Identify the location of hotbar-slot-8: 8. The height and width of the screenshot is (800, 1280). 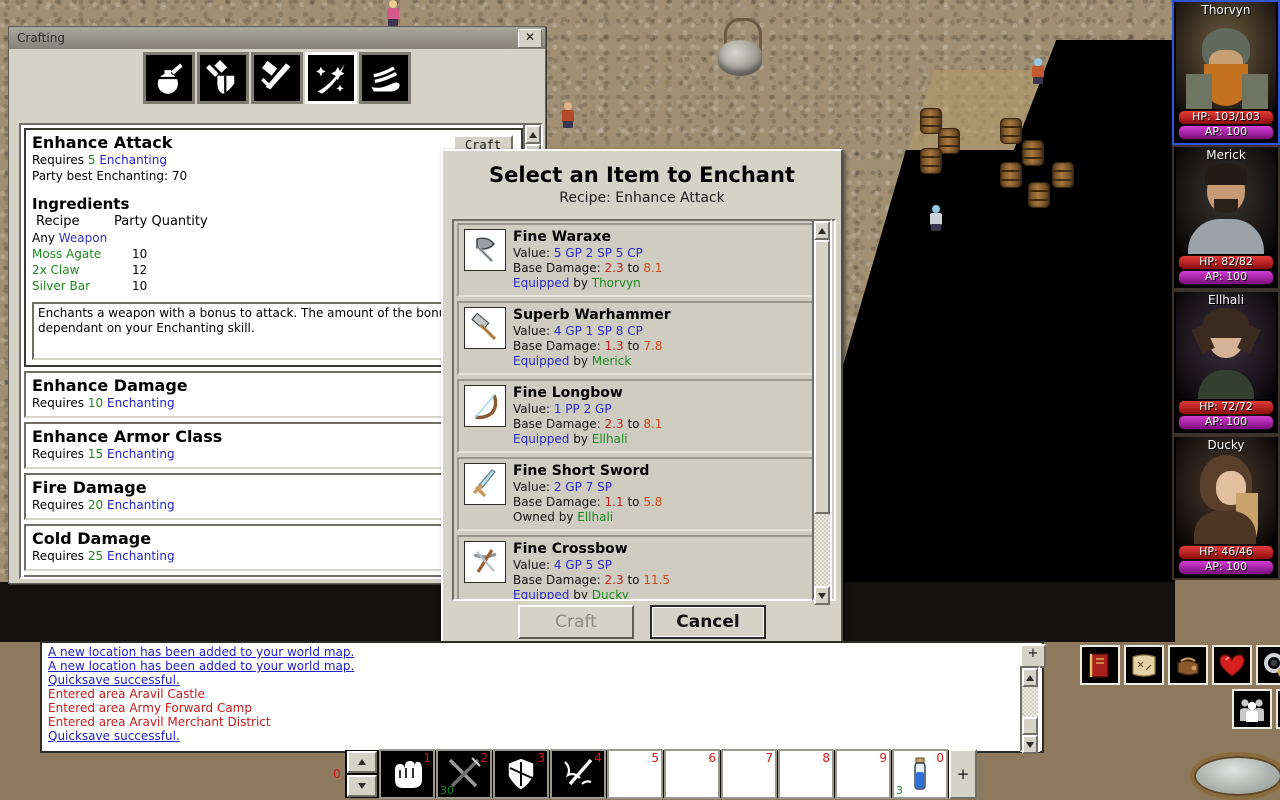
(806, 774).